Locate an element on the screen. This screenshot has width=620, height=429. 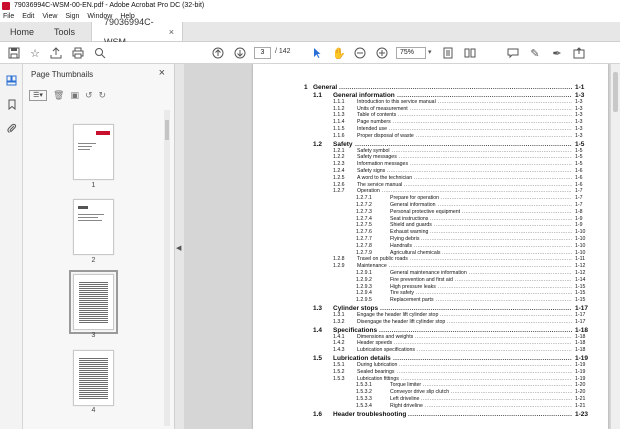
zoom-dropdown-icon: ▾ is located at coordinates (430, 52).